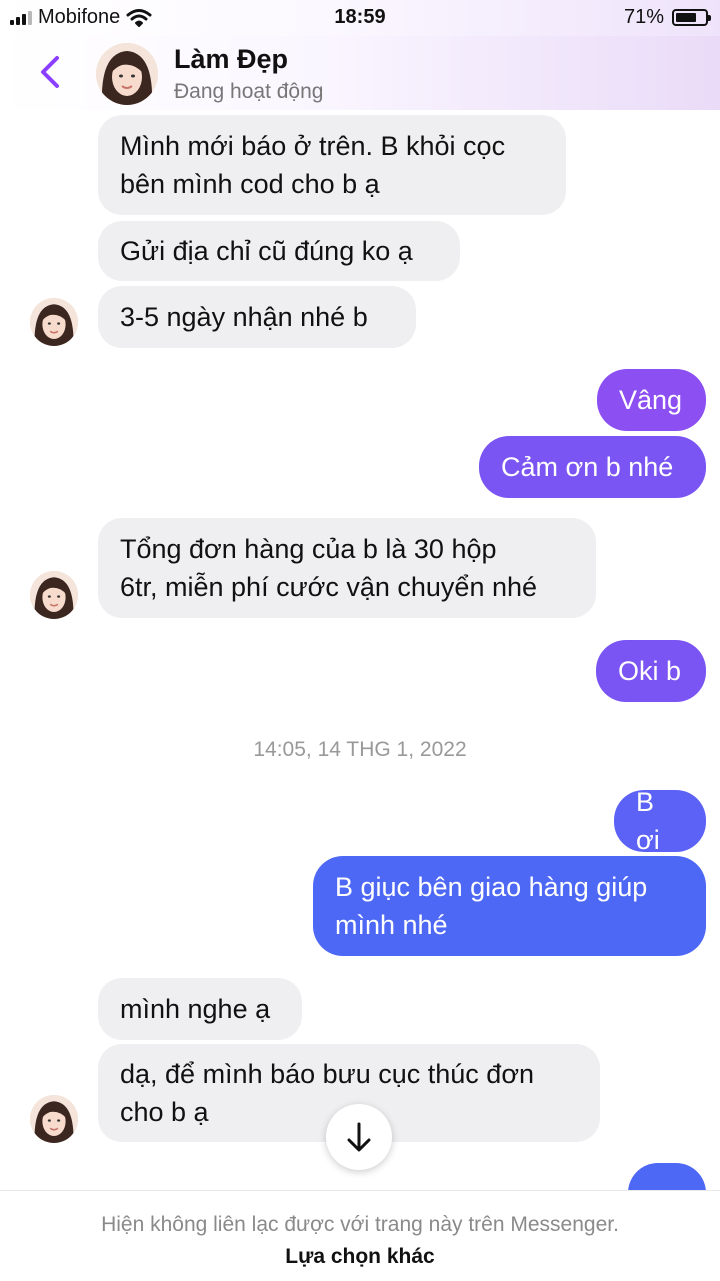 The image size is (720, 1281). Describe the element at coordinates (509, 906) in the screenshot. I see `message-bubble-outgoing: B giục bên giao hàng giúp mình nhé` at that location.